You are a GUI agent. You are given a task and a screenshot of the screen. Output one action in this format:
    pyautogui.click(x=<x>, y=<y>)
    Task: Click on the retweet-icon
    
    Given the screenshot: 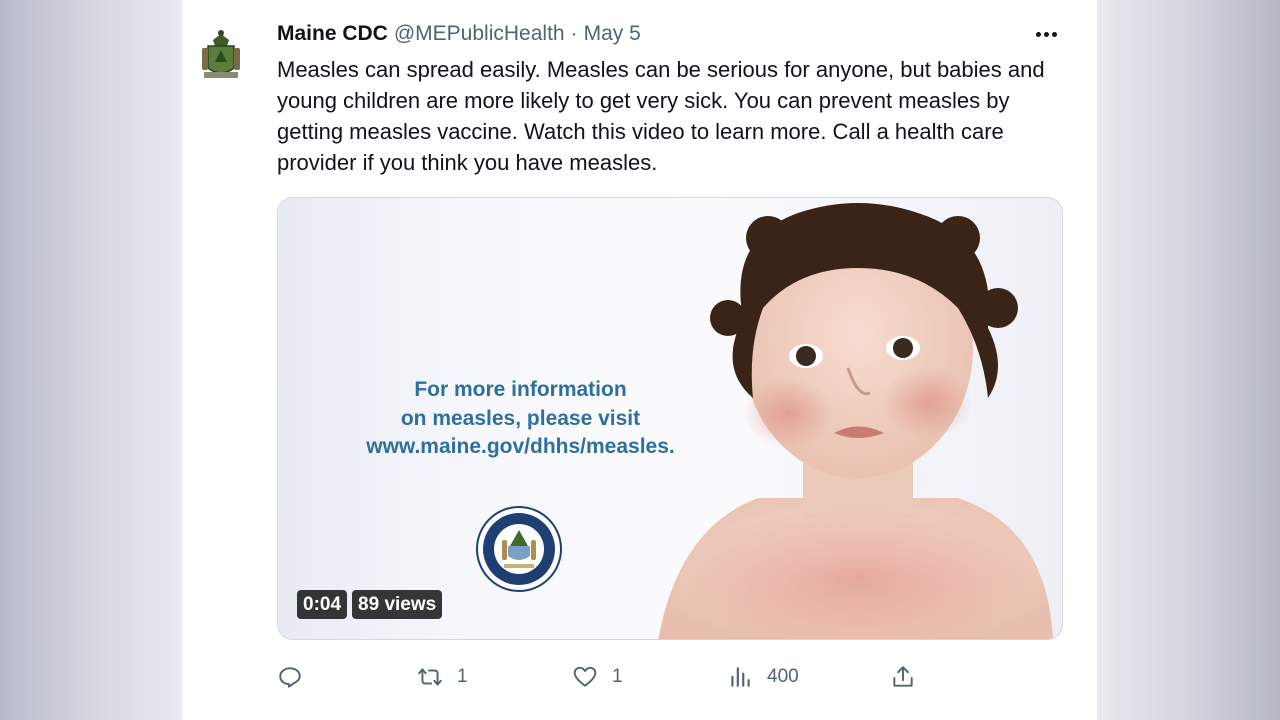 What is the action you would take?
    pyautogui.click(x=430, y=677)
    